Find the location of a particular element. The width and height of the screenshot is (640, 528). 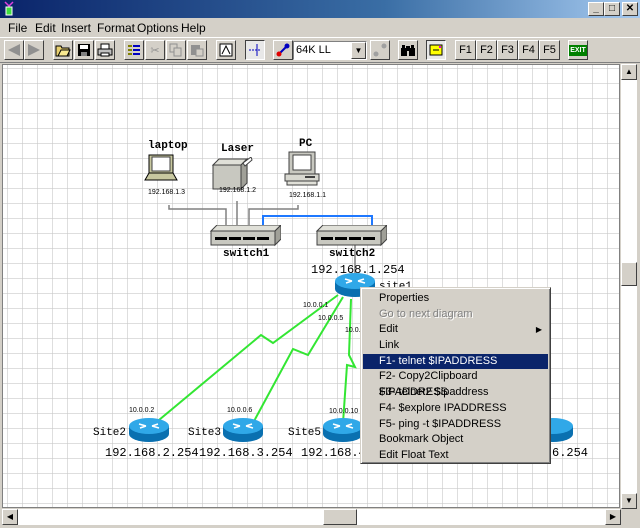

vertical-scroll-thumb is located at coordinates (629, 274).